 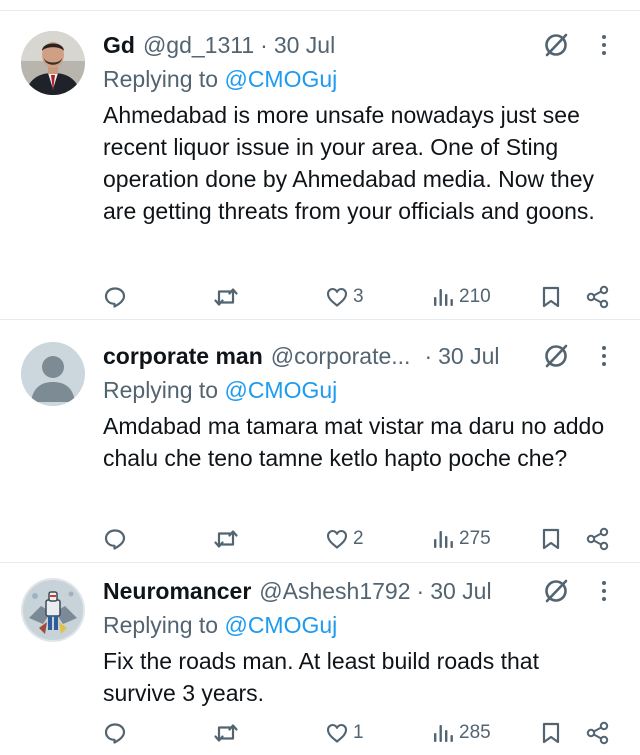 I want to click on default-user-avatar-icon, so click(x=53, y=374).